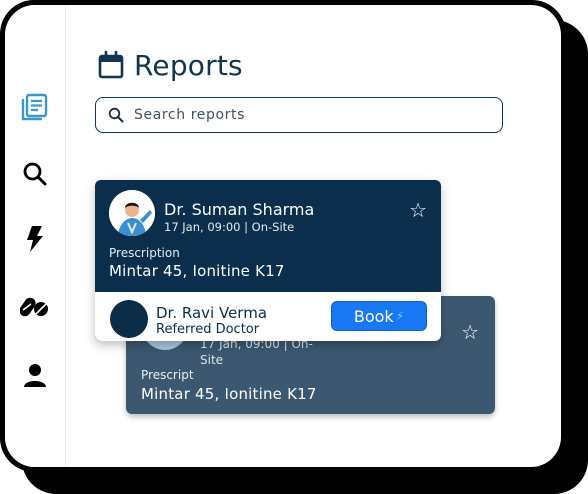 The height and width of the screenshot is (494, 588). Describe the element at coordinates (167, 375) in the screenshot. I see `prescription-label: Prescript` at that location.